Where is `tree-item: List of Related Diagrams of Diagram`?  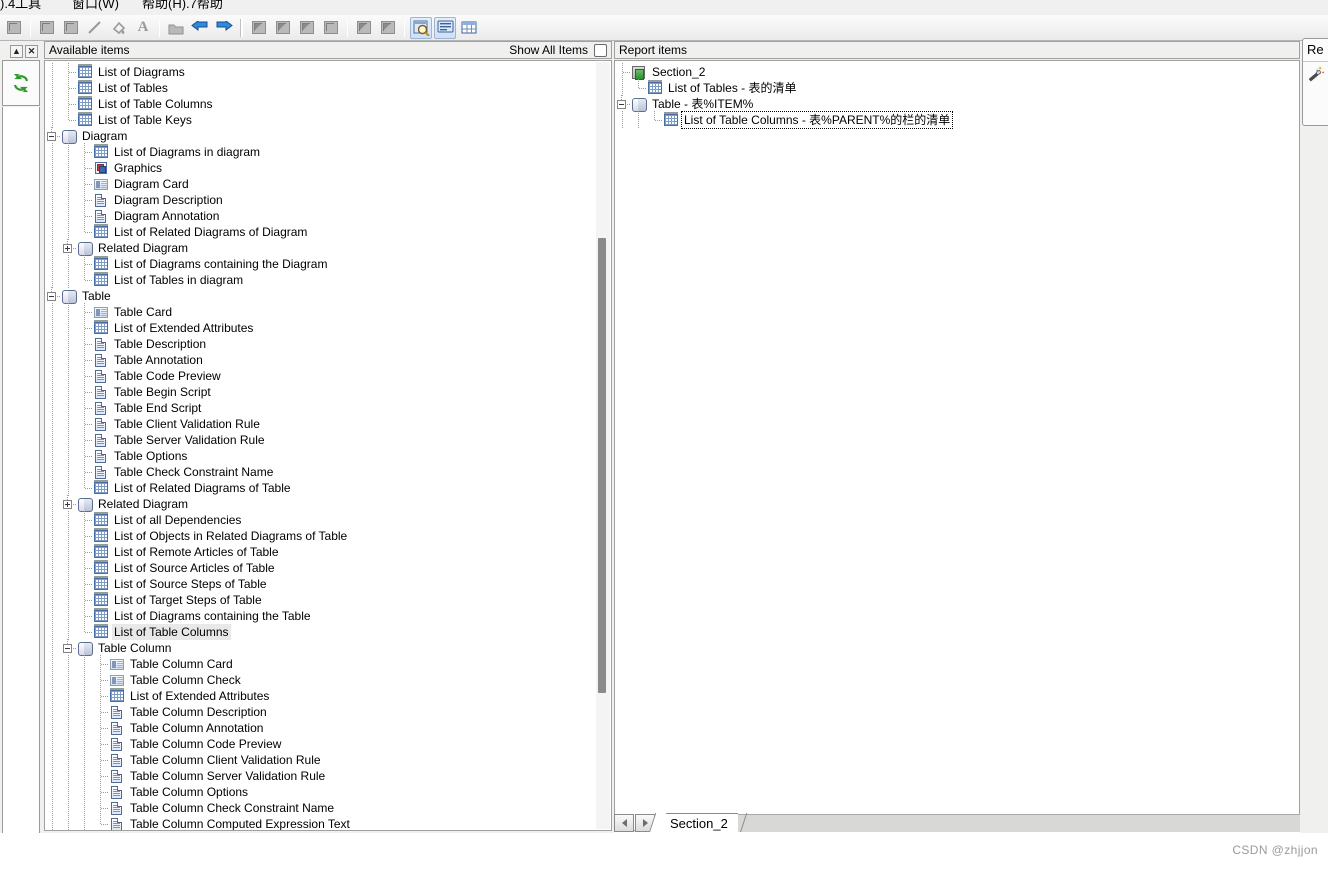
tree-item: List of Related Diagrams of Diagram is located at coordinates (328, 231).